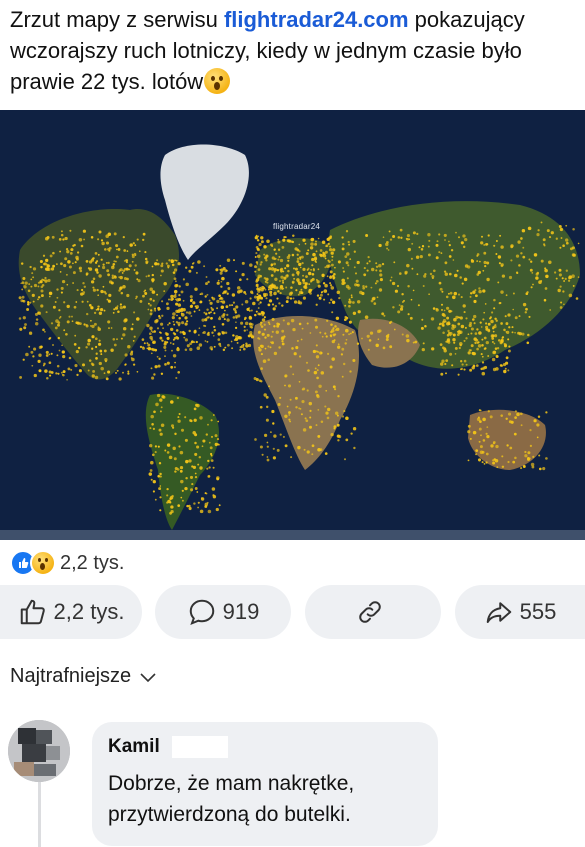 The width and height of the screenshot is (585, 847). Describe the element at coordinates (83, 676) in the screenshot. I see `comment-sort-dropdown: Najtrafniejsze` at that location.